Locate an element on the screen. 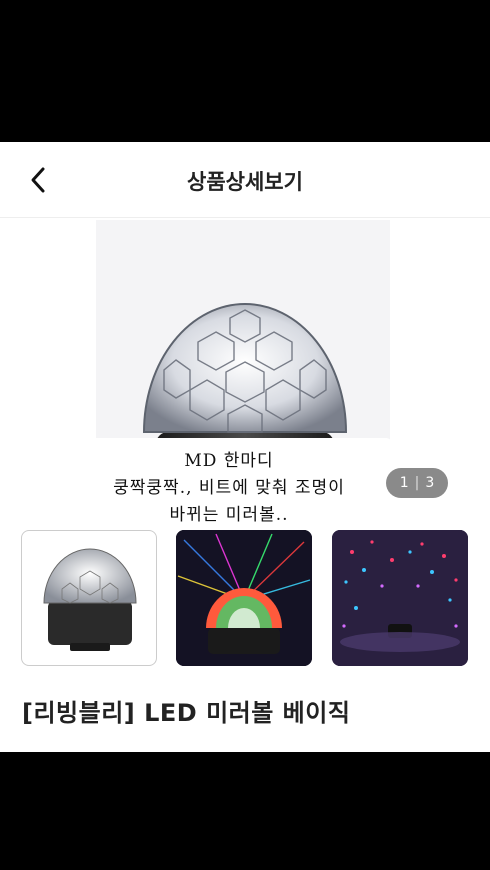 This screenshot has height=870, width=490. mirror-ball-lights-thumbnail is located at coordinates (244, 598).